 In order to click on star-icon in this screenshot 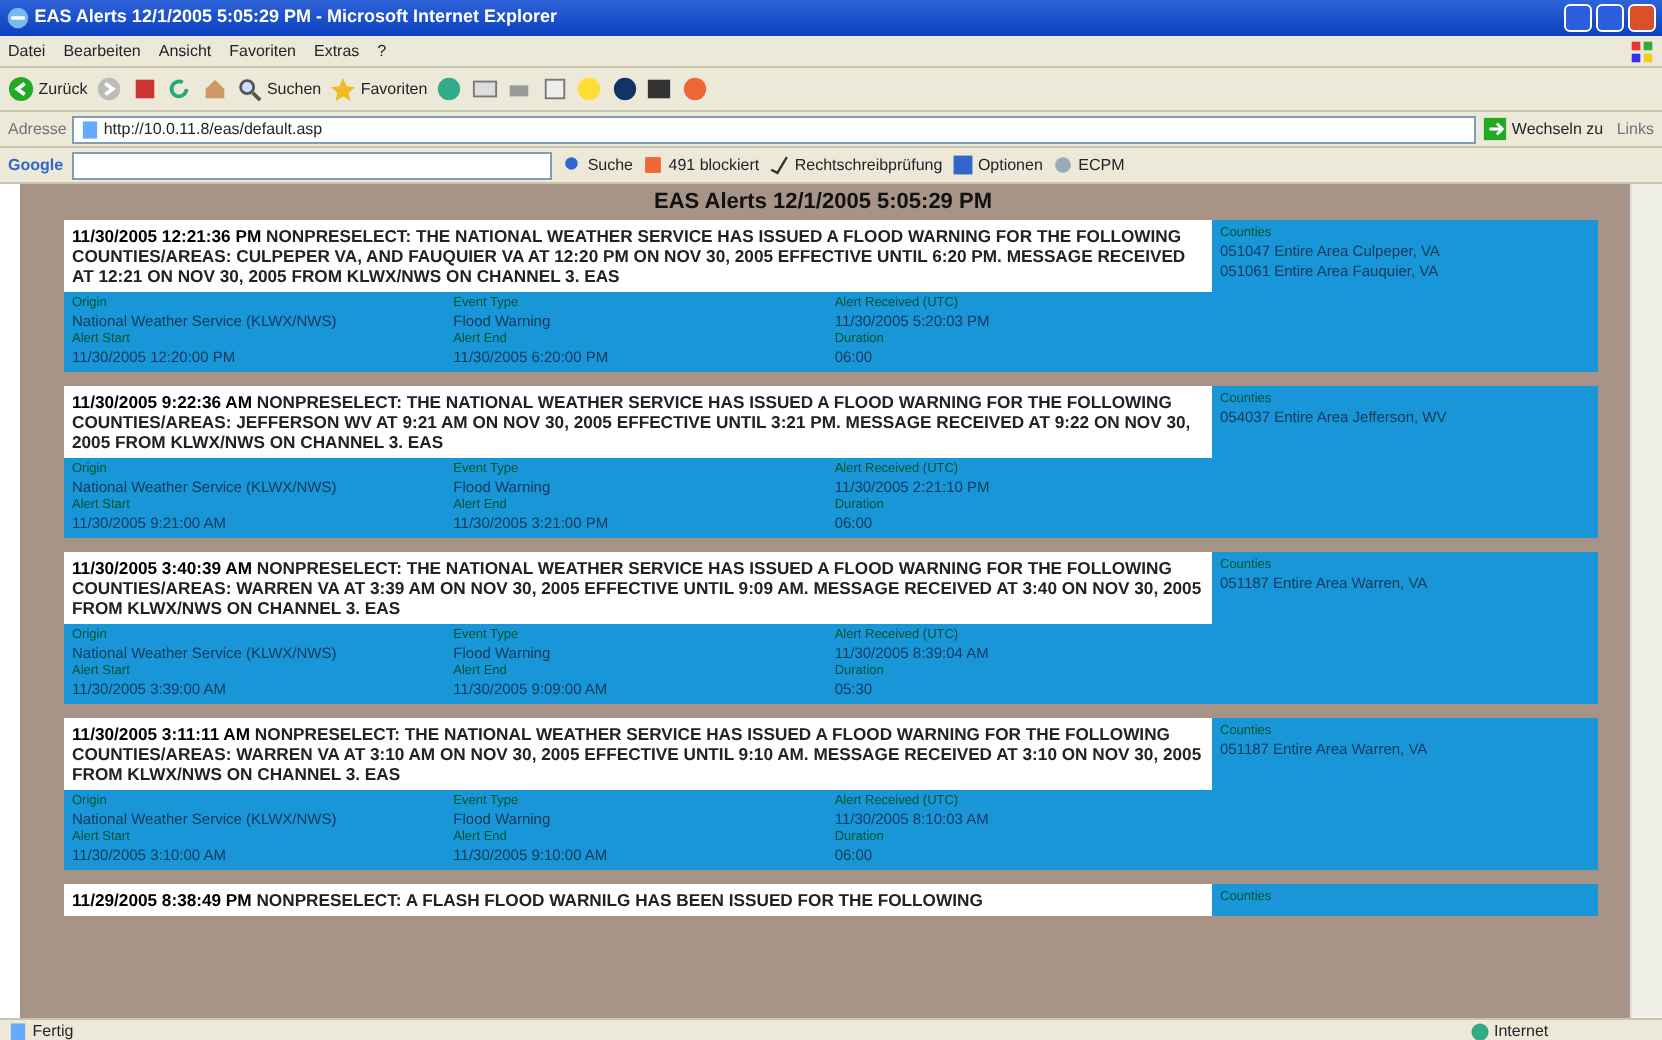, I will do `click(343, 89)`.